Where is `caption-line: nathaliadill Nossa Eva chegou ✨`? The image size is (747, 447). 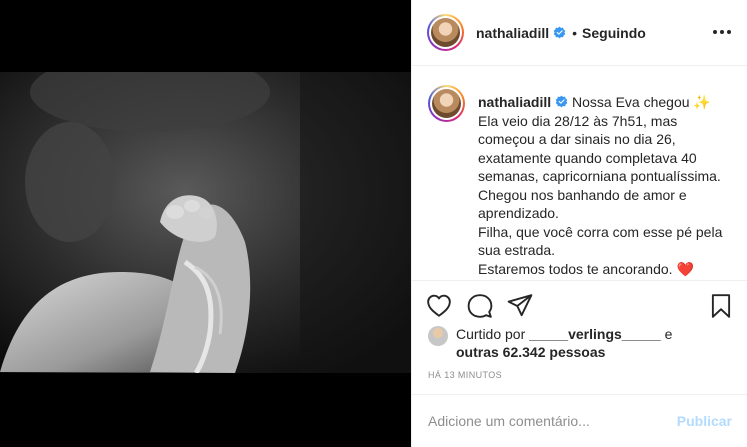 caption-line: nathaliadill Nossa Eva chegou ✨ is located at coordinates (605, 102).